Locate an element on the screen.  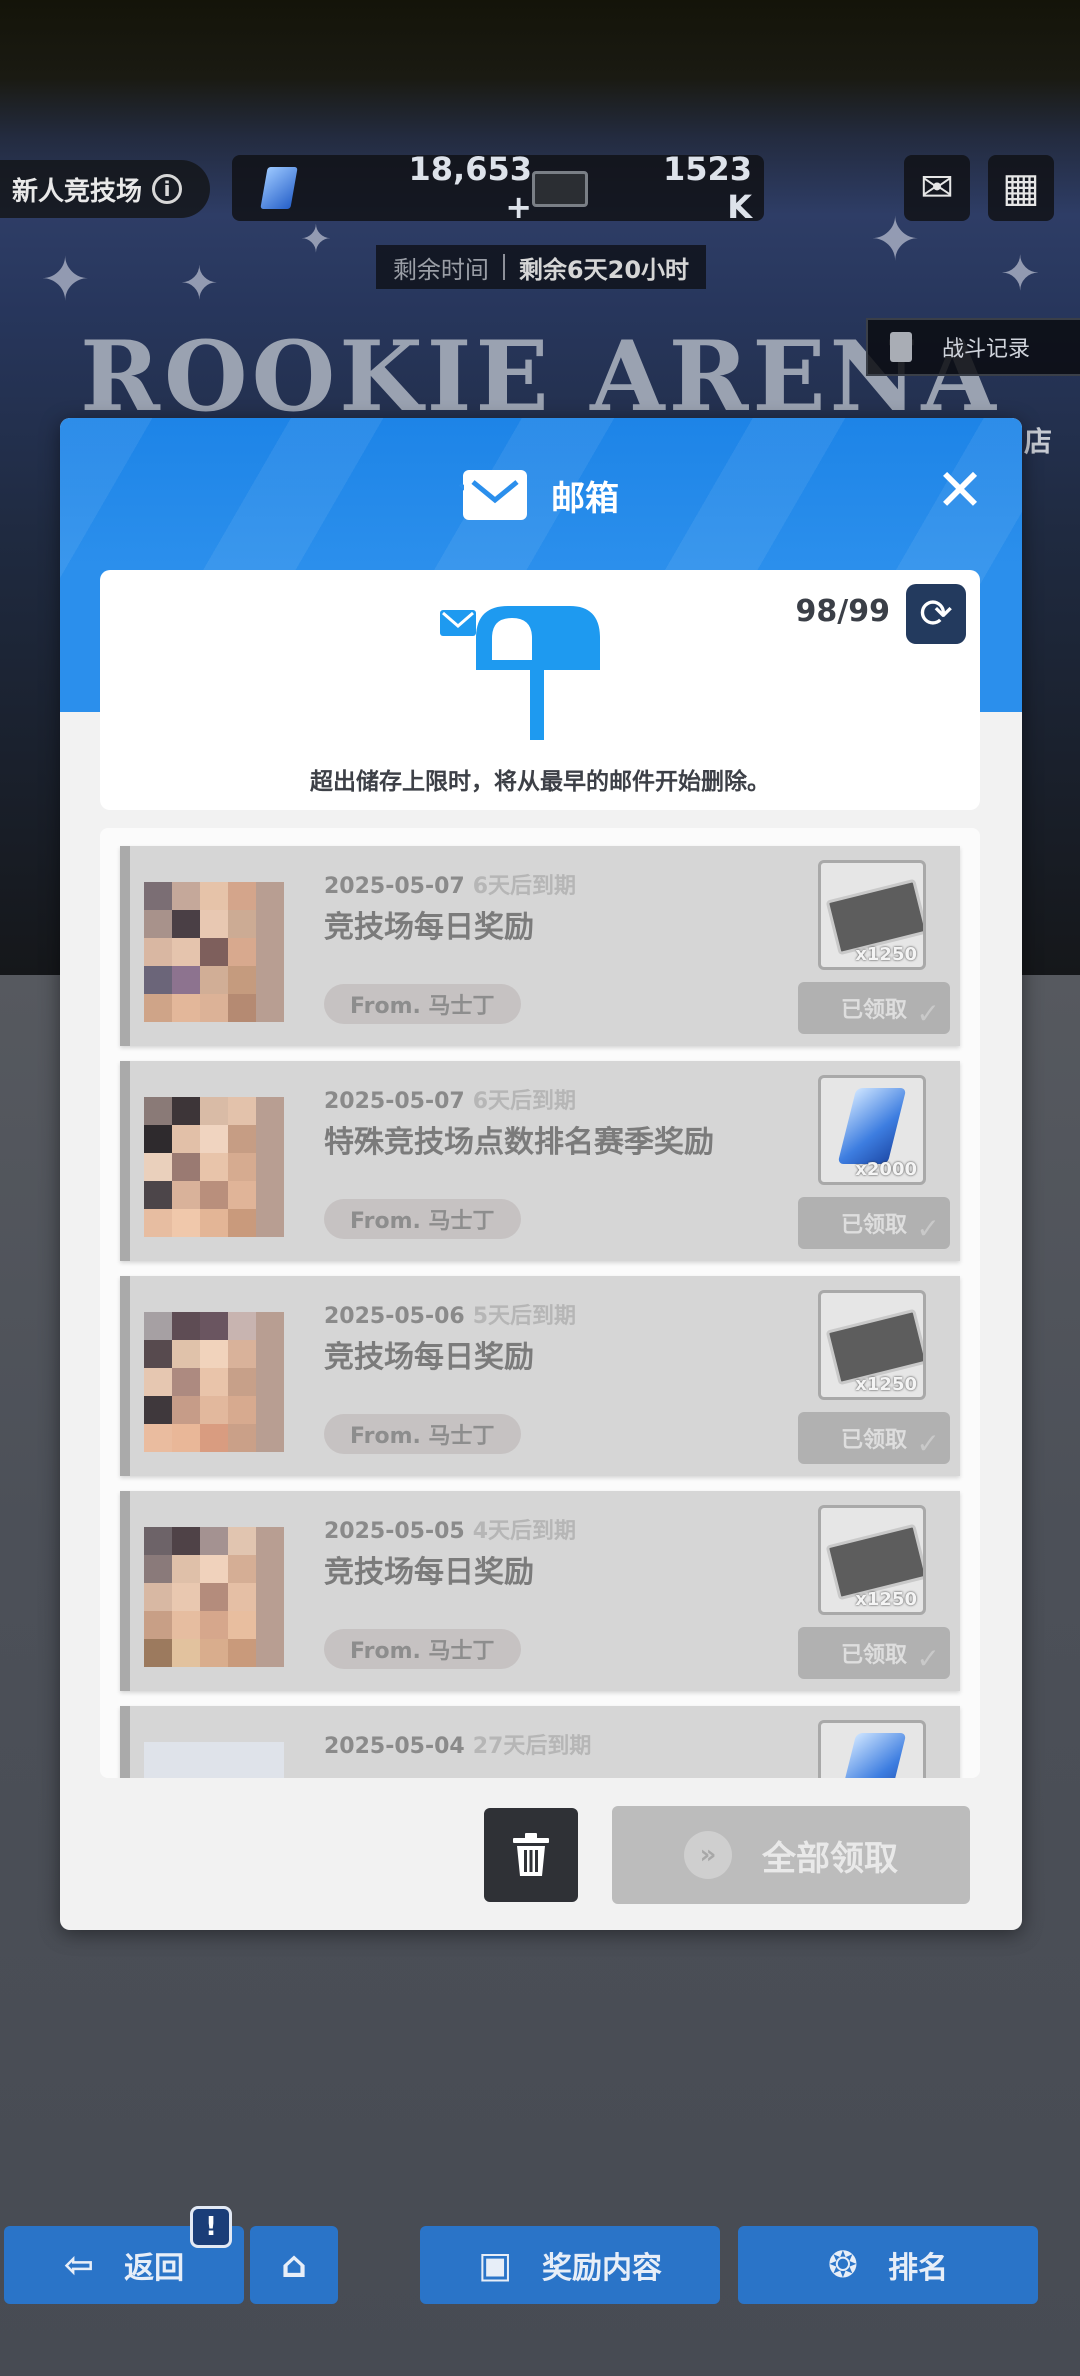
remaining-time-bar: 剩余时间 剩余6天20小时 is located at coordinates (541, 267).